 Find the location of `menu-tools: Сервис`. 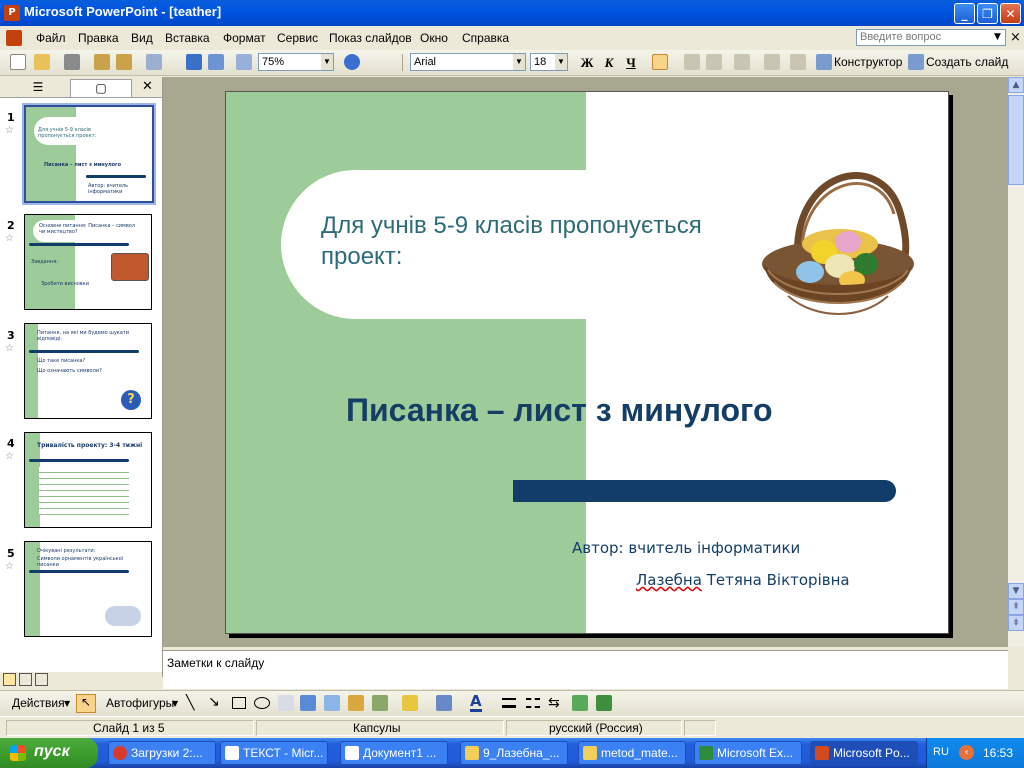

menu-tools: Сервис is located at coordinates (297, 38).